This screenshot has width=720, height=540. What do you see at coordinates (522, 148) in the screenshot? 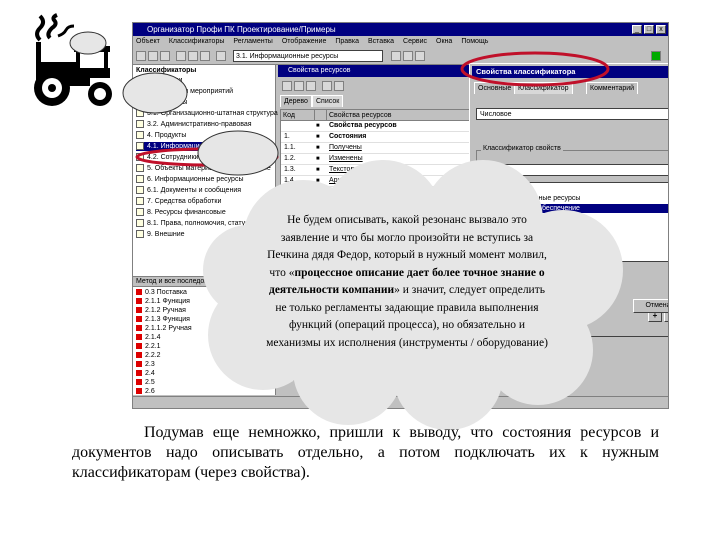
I see `group-label: Классификатор свойств` at bounding box center [522, 148].